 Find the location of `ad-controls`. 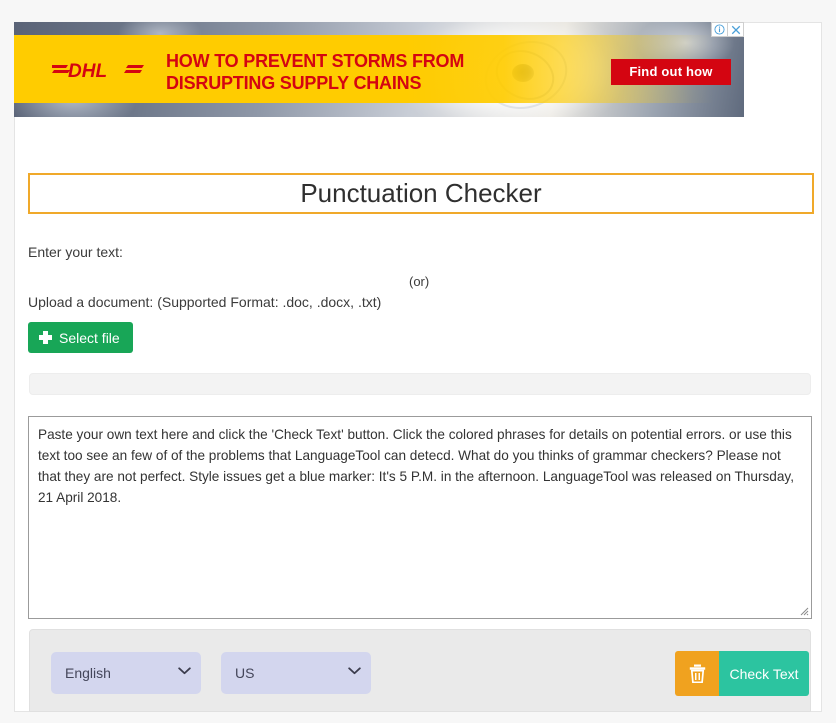

ad-controls is located at coordinates (727, 29).